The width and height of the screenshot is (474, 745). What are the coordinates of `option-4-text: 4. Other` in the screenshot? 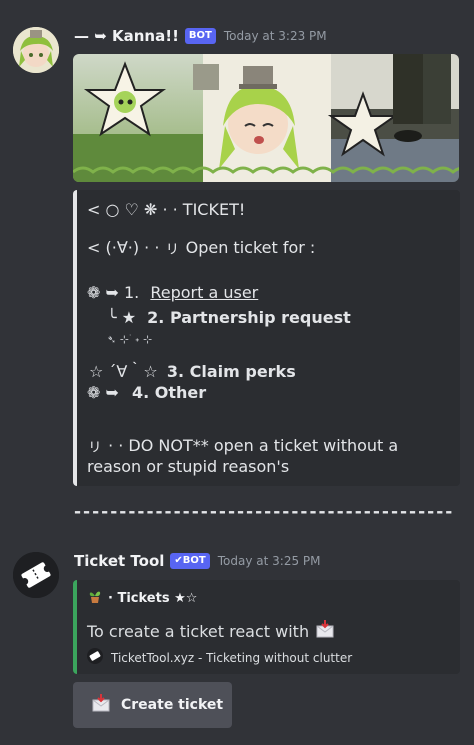 It's located at (169, 392).